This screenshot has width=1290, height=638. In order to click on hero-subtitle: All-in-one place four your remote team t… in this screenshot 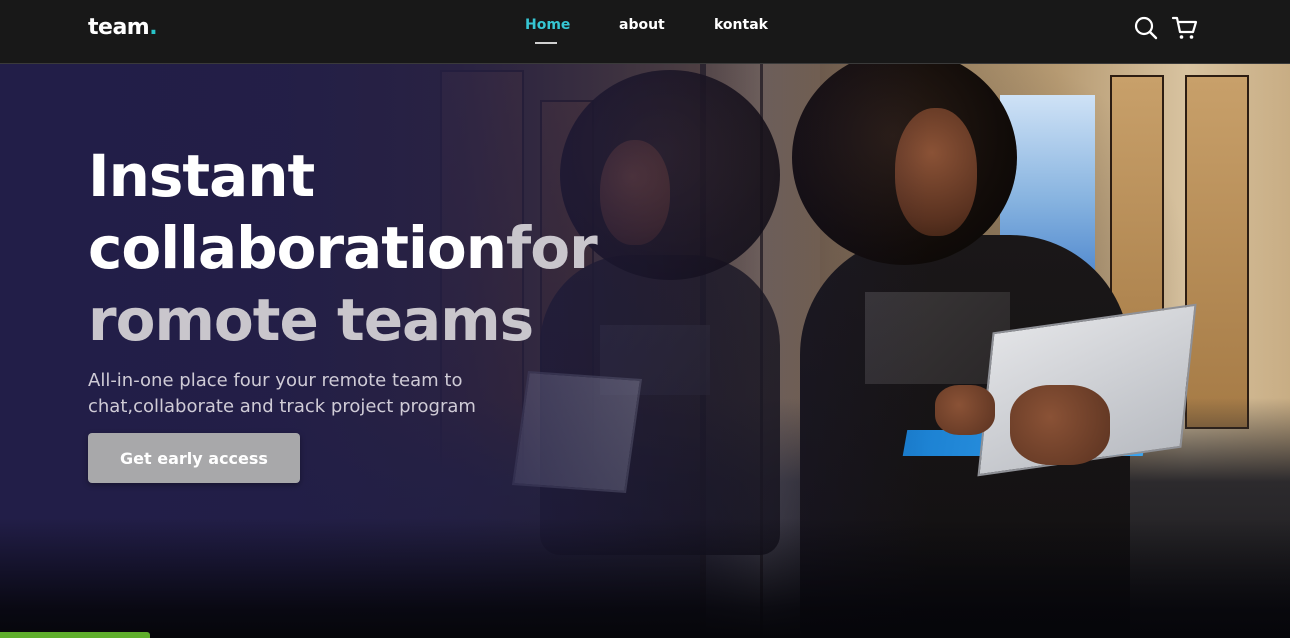, I will do `click(303, 394)`.